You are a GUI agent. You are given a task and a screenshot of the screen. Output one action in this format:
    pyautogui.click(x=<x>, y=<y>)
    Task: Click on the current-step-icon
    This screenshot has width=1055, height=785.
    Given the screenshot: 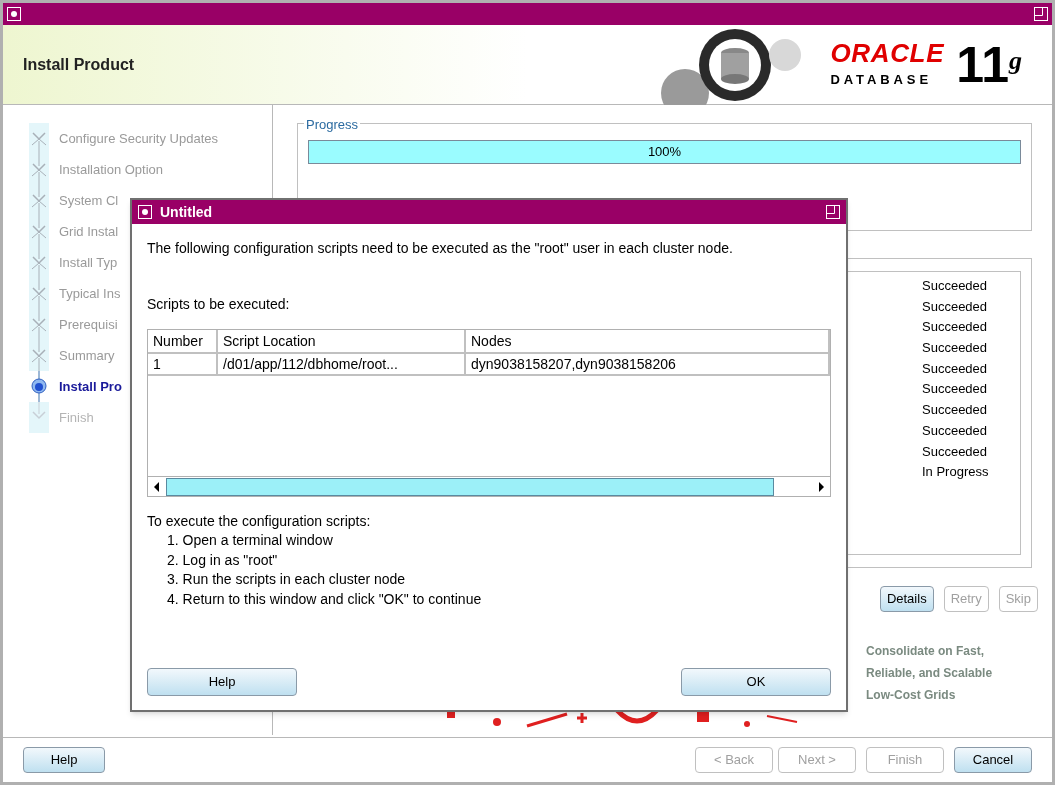 What is the action you would take?
    pyautogui.click(x=39, y=386)
    